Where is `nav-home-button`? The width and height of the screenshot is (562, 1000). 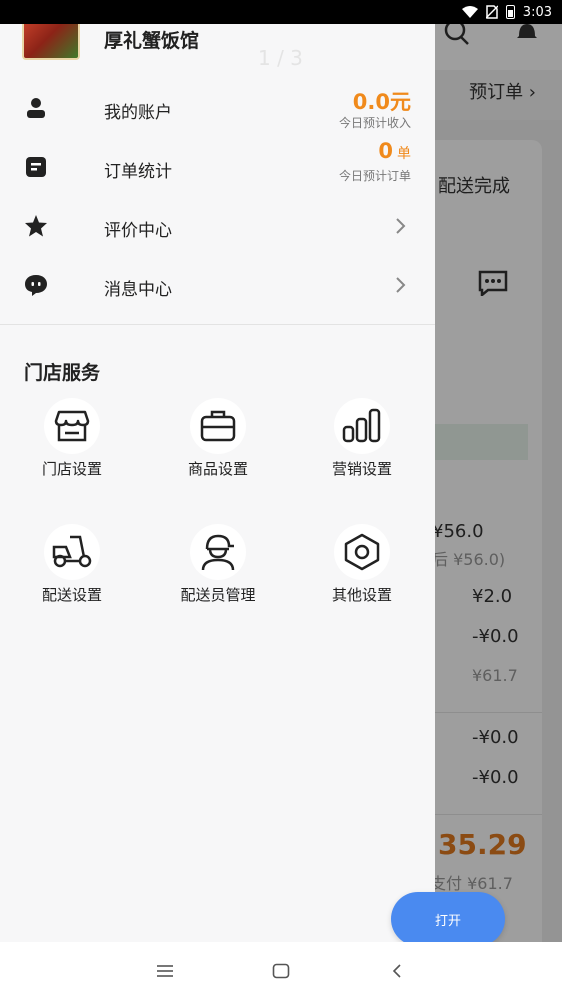 nav-home-button is located at coordinates (281, 971).